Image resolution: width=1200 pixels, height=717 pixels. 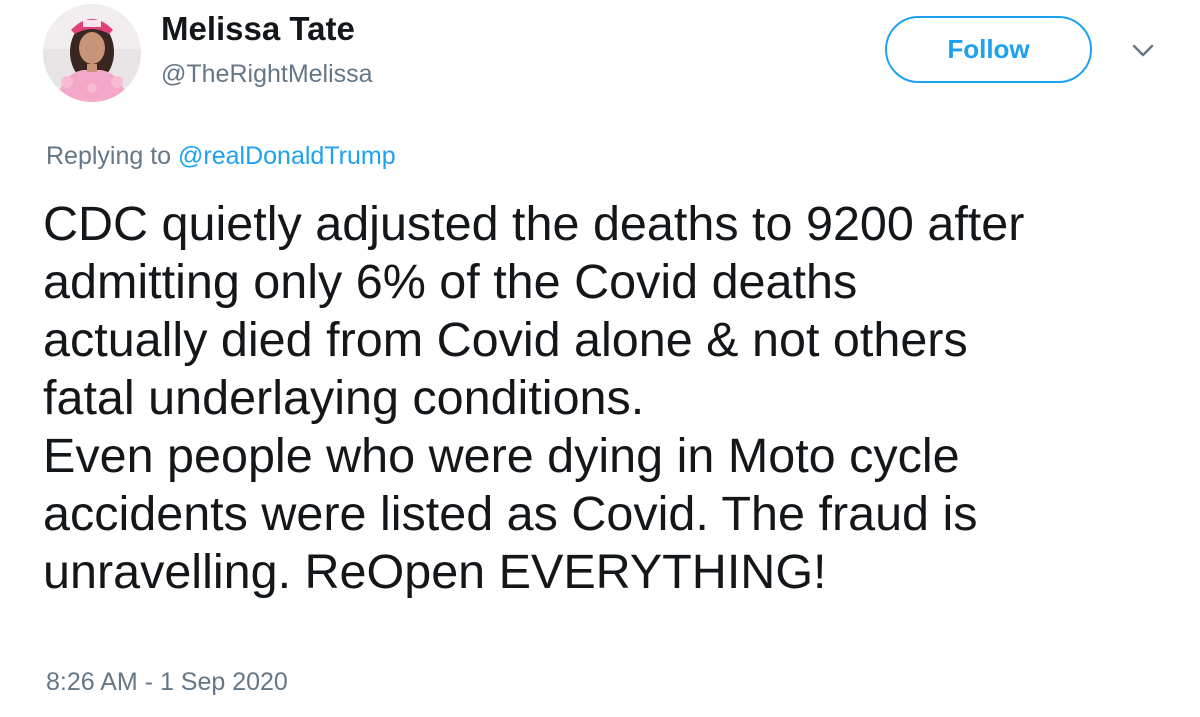 I want to click on author-display-name: Melissa Tate, so click(x=258, y=29).